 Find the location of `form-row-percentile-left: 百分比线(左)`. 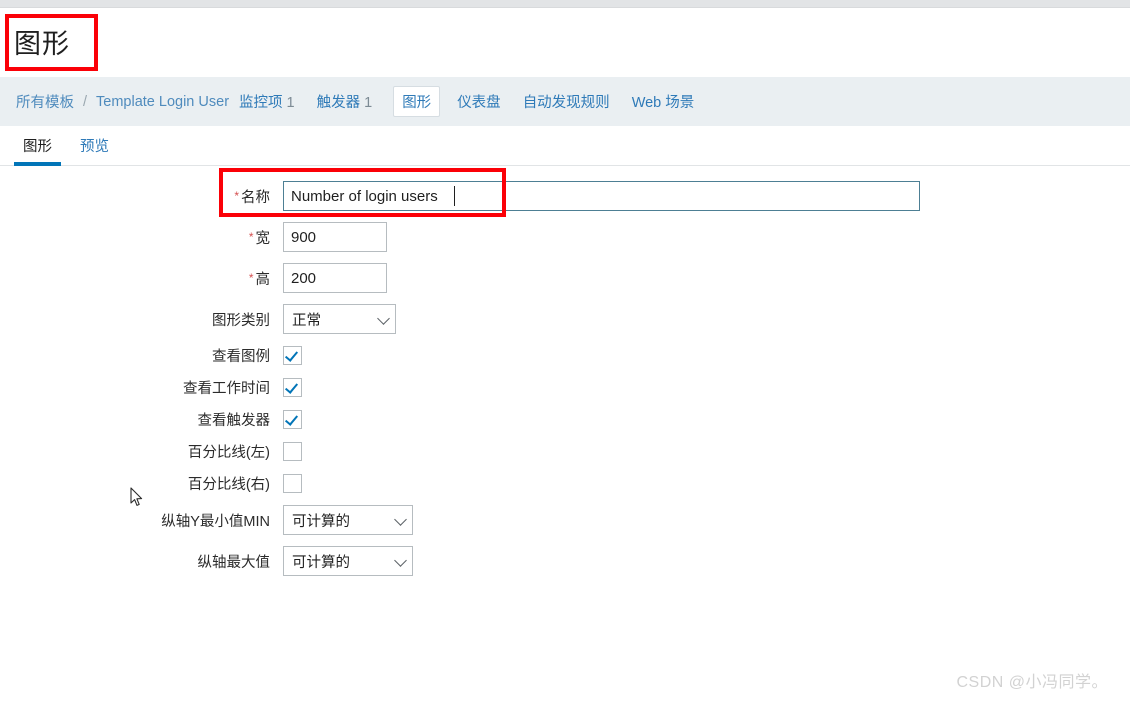

form-row-percentile-left: 百分比线(左) is located at coordinates (565, 451).